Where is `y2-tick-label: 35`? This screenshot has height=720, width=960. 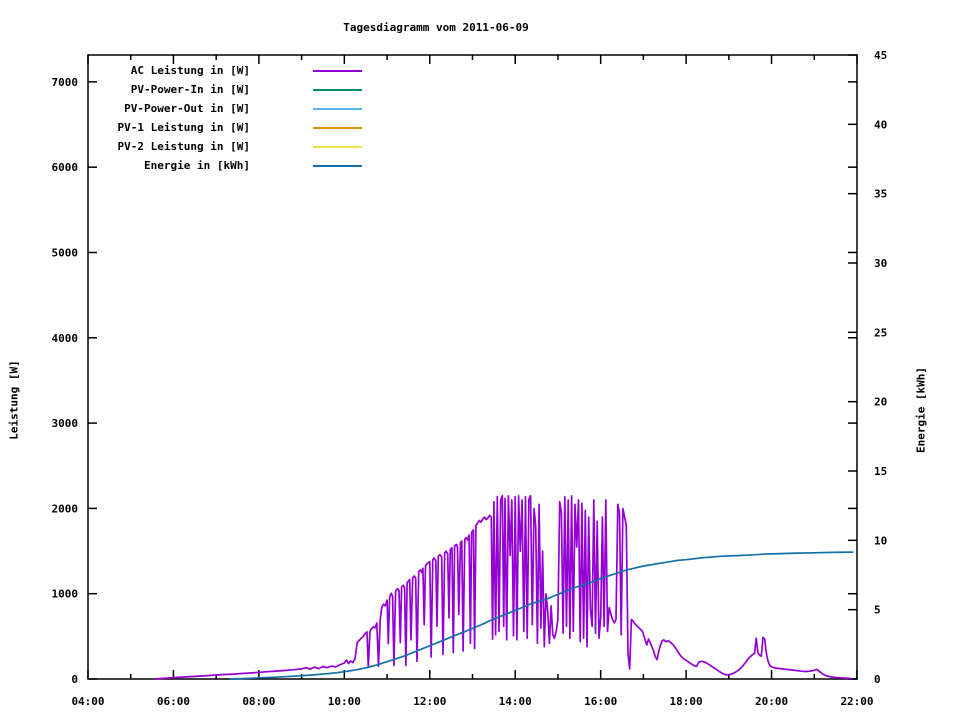
y2-tick-label: 35 is located at coordinates (880, 194).